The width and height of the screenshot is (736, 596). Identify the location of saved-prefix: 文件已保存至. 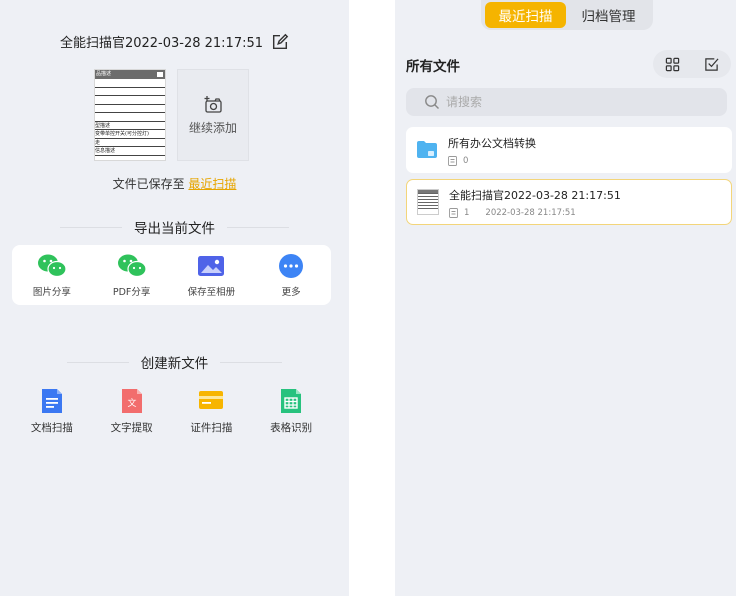
(150, 184).